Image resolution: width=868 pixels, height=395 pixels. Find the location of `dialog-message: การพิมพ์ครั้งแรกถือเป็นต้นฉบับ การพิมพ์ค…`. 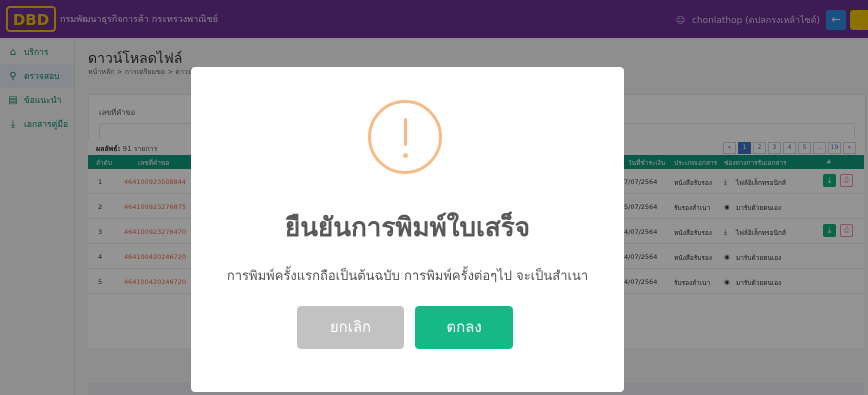

dialog-message: การพิมพ์ครั้งแรกถือเป็นต้นฉบับ การพิมพ์ค… is located at coordinates (407, 276).